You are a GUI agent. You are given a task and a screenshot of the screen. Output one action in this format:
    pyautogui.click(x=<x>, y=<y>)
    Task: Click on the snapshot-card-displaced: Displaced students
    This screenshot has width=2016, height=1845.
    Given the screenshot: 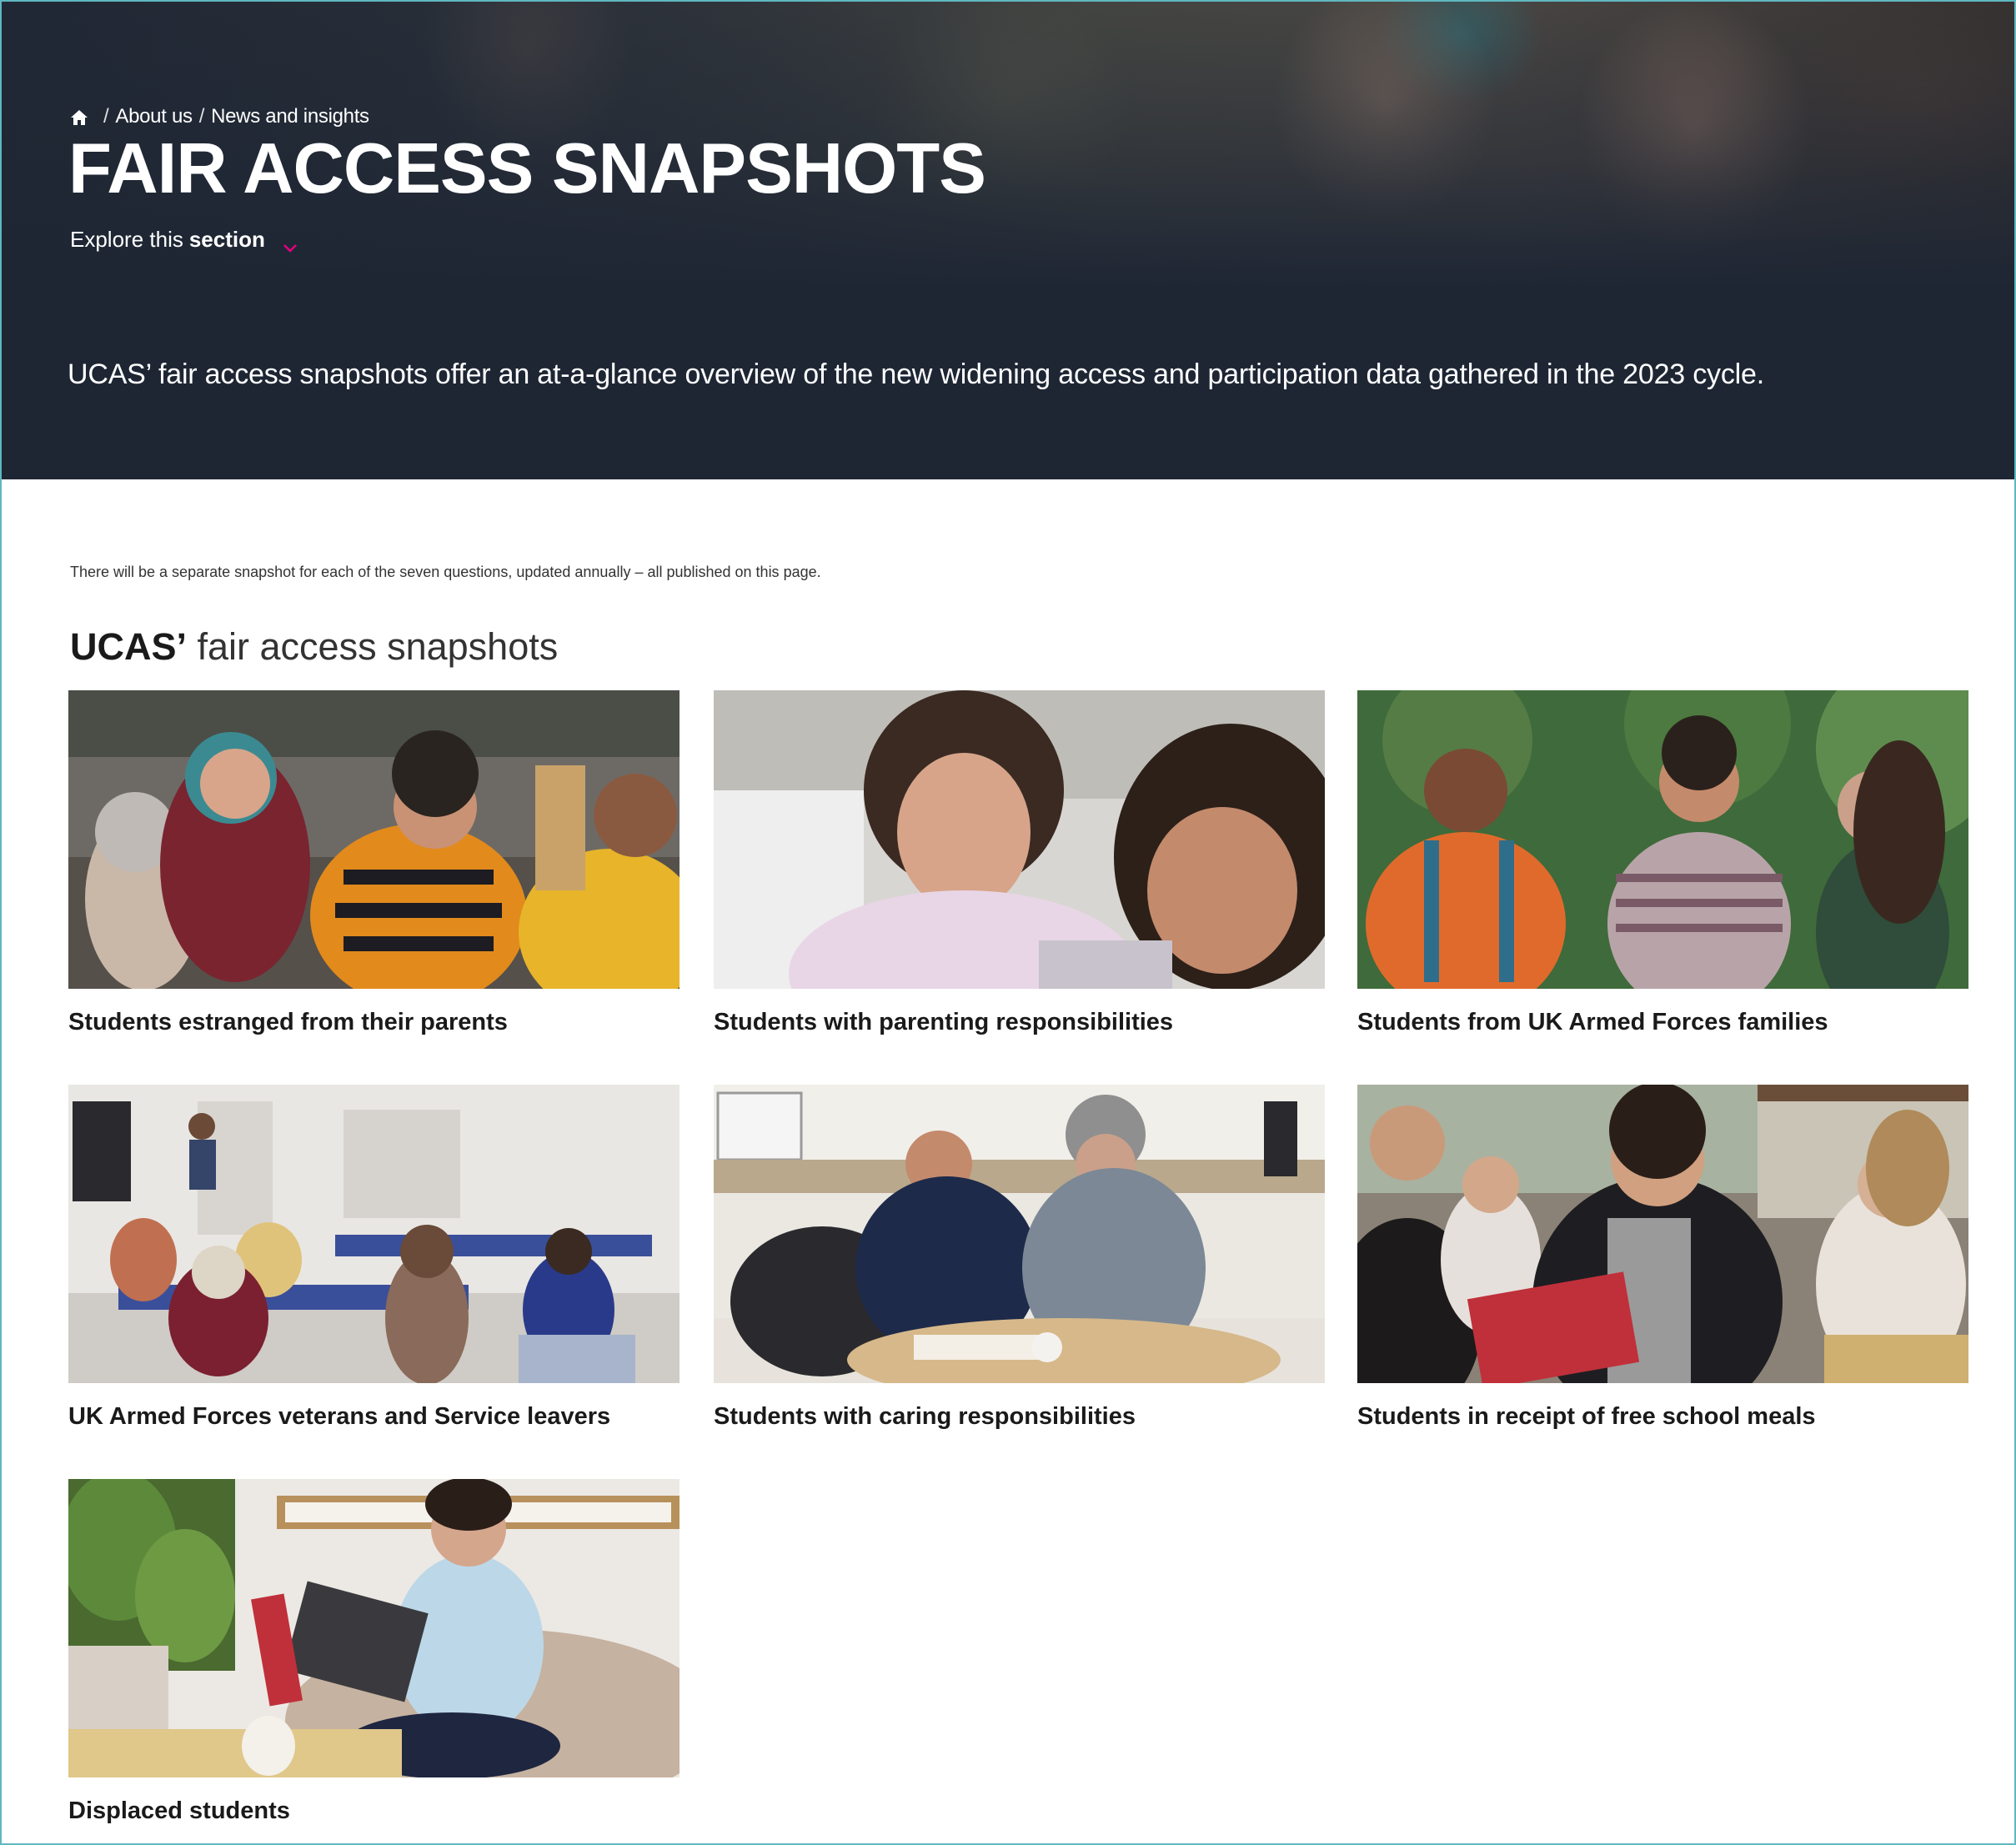 What is the action you would take?
    pyautogui.click(x=374, y=1652)
    